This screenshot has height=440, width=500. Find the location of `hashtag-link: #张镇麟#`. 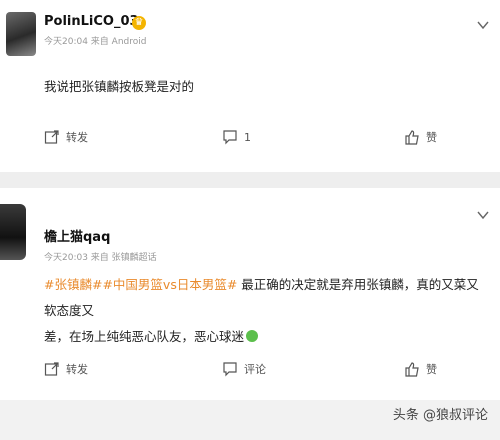

hashtag-link: #张镇麟# is located at coordinates (73, 284).